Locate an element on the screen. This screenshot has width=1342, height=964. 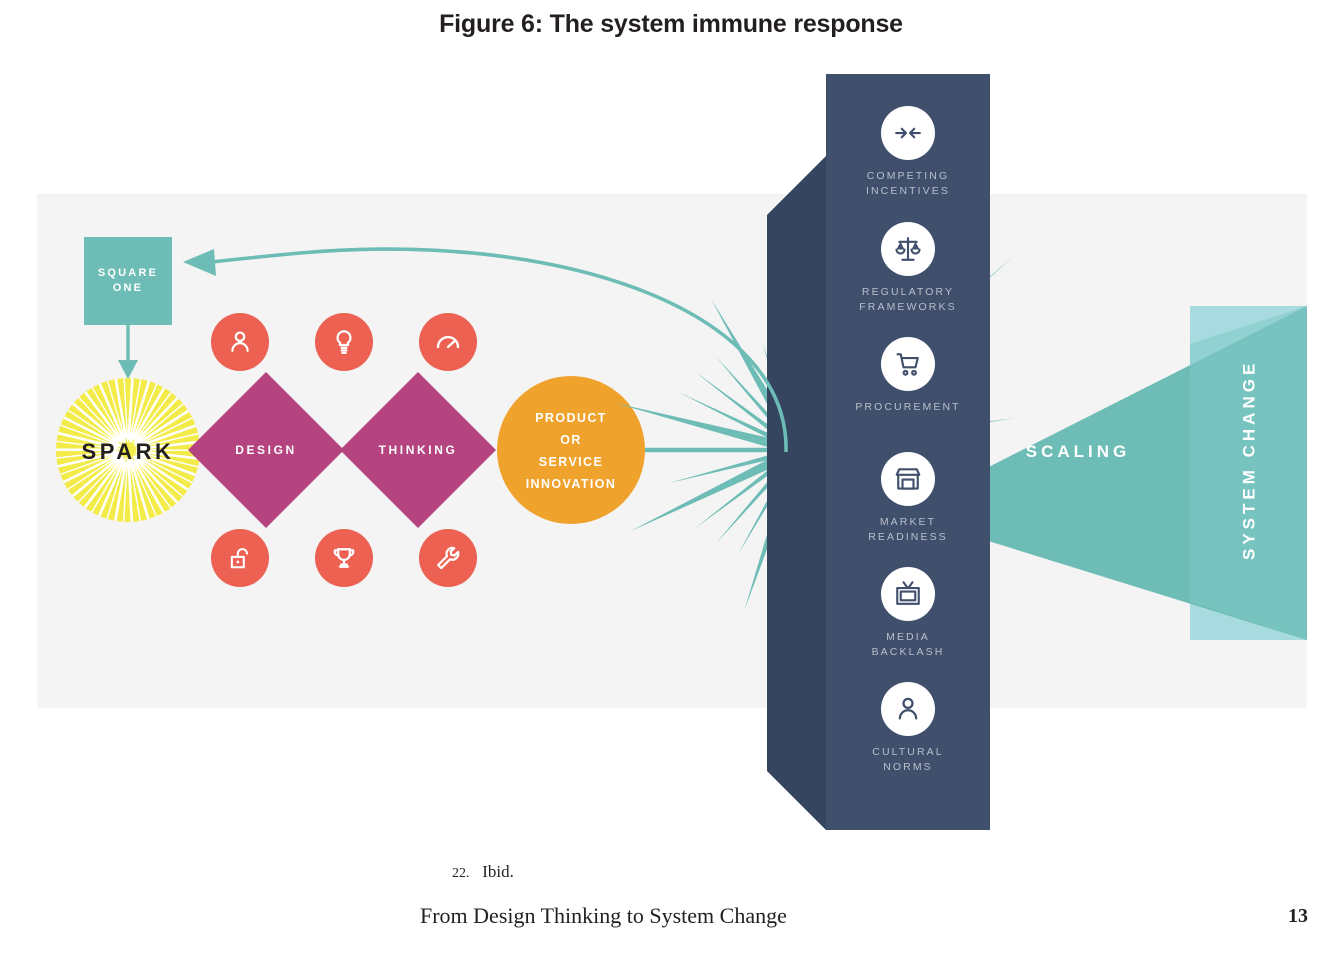
barrier-caption: COMPETING INCENTIVES is located at coordinates (907, 184).